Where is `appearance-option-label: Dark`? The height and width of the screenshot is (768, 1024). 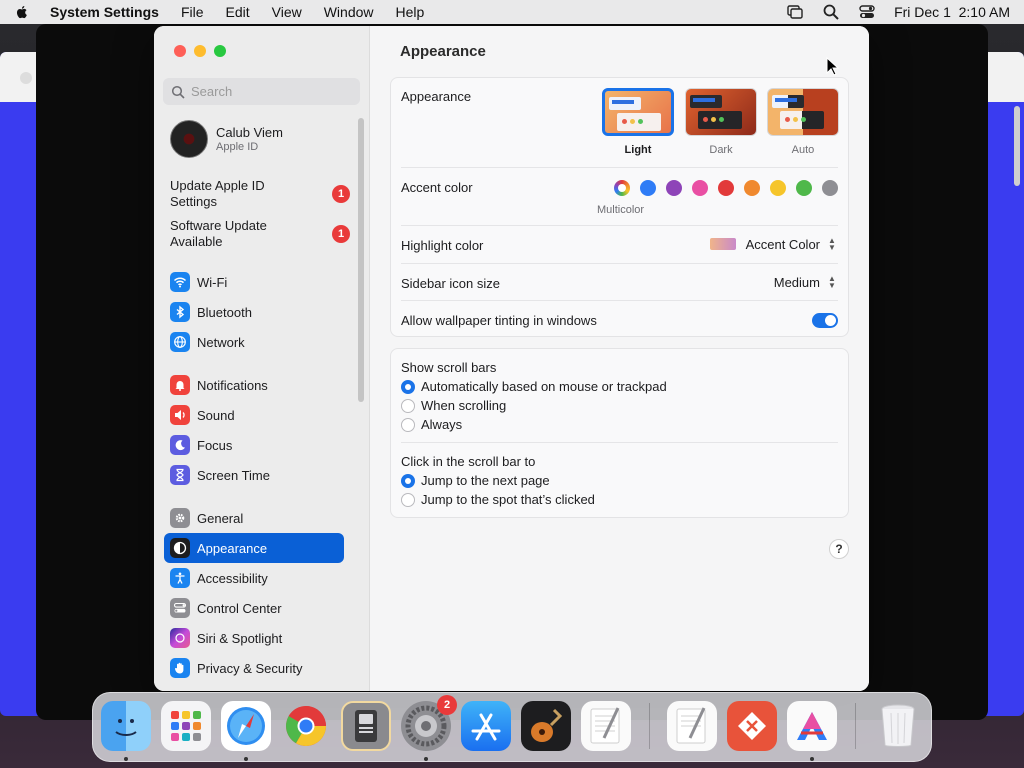
appearance-option-label: Dark is located at coordinates (721, 150).